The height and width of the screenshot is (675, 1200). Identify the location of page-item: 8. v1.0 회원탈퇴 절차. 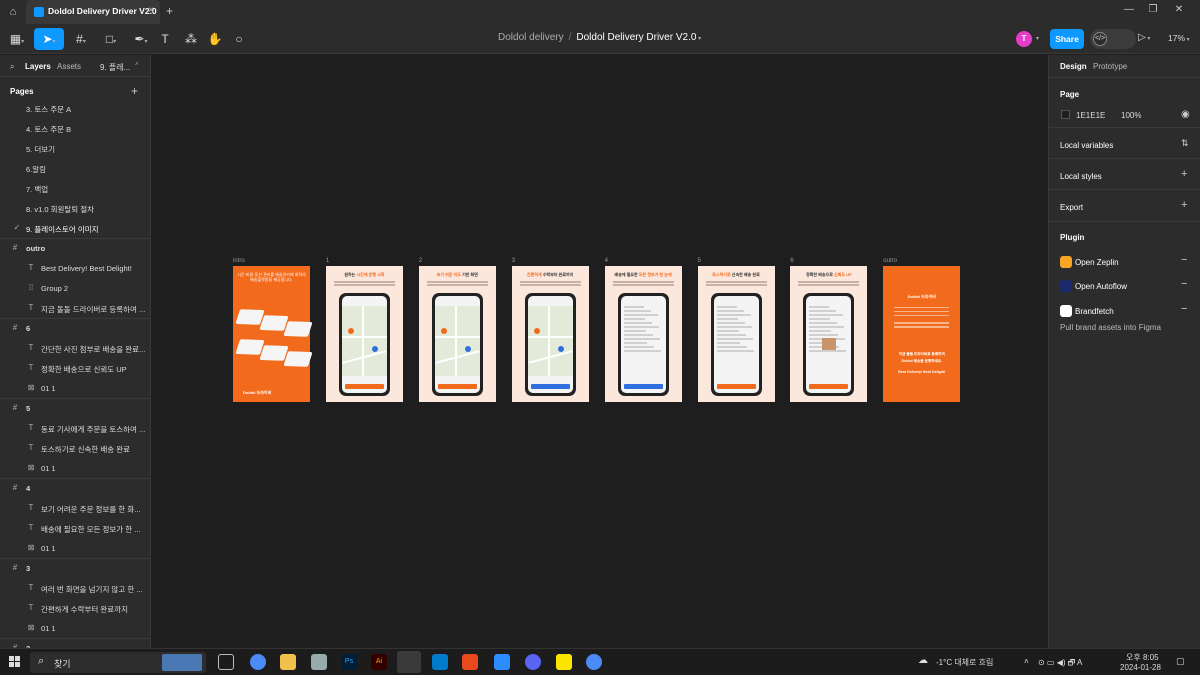
(75, 208).